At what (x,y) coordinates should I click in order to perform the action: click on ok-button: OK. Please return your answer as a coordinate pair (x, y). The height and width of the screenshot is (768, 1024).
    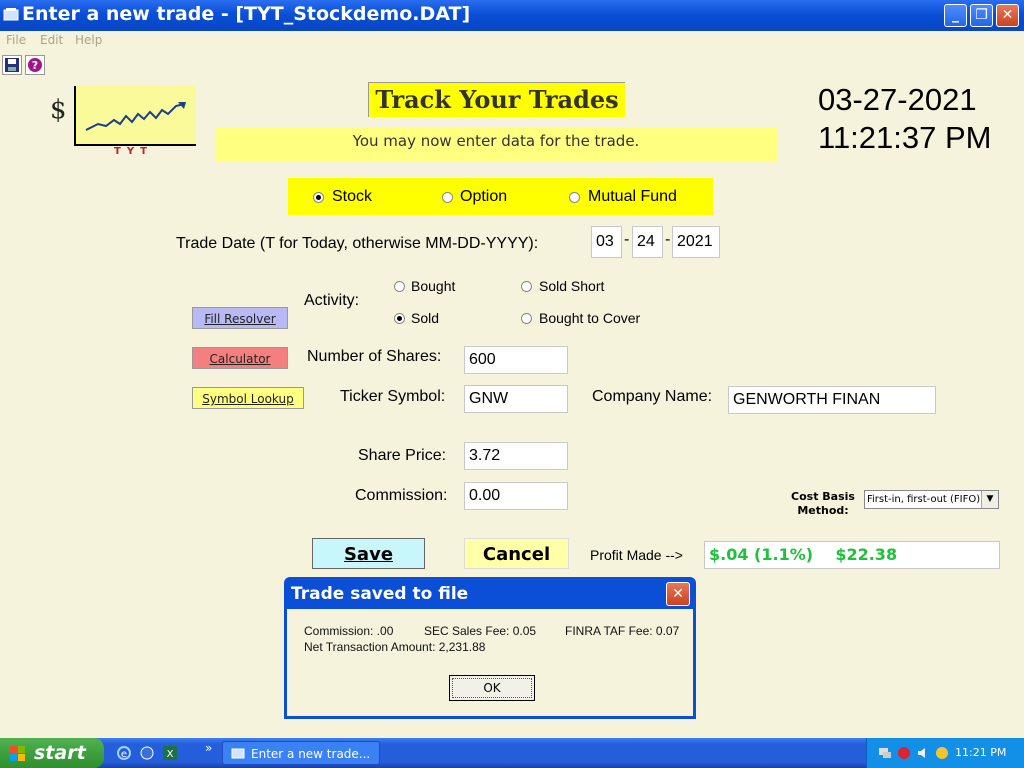
    Looking at the image, I should click on (492, 688).